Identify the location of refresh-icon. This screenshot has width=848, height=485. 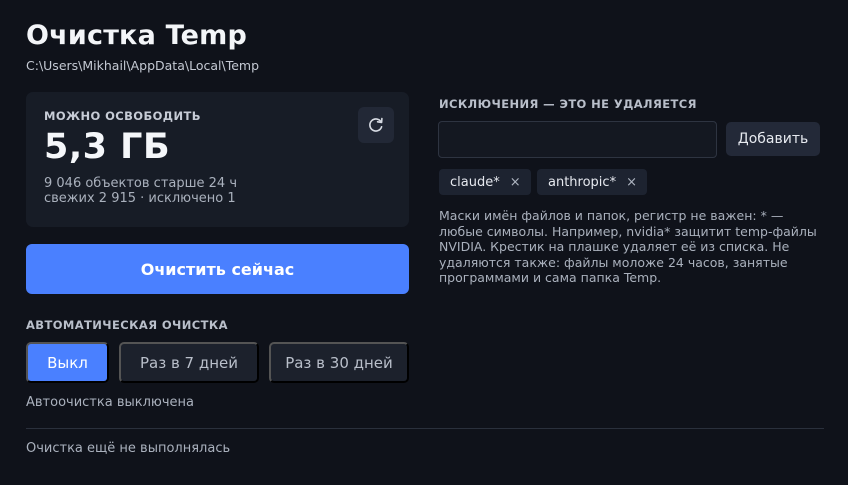
(376, 124).